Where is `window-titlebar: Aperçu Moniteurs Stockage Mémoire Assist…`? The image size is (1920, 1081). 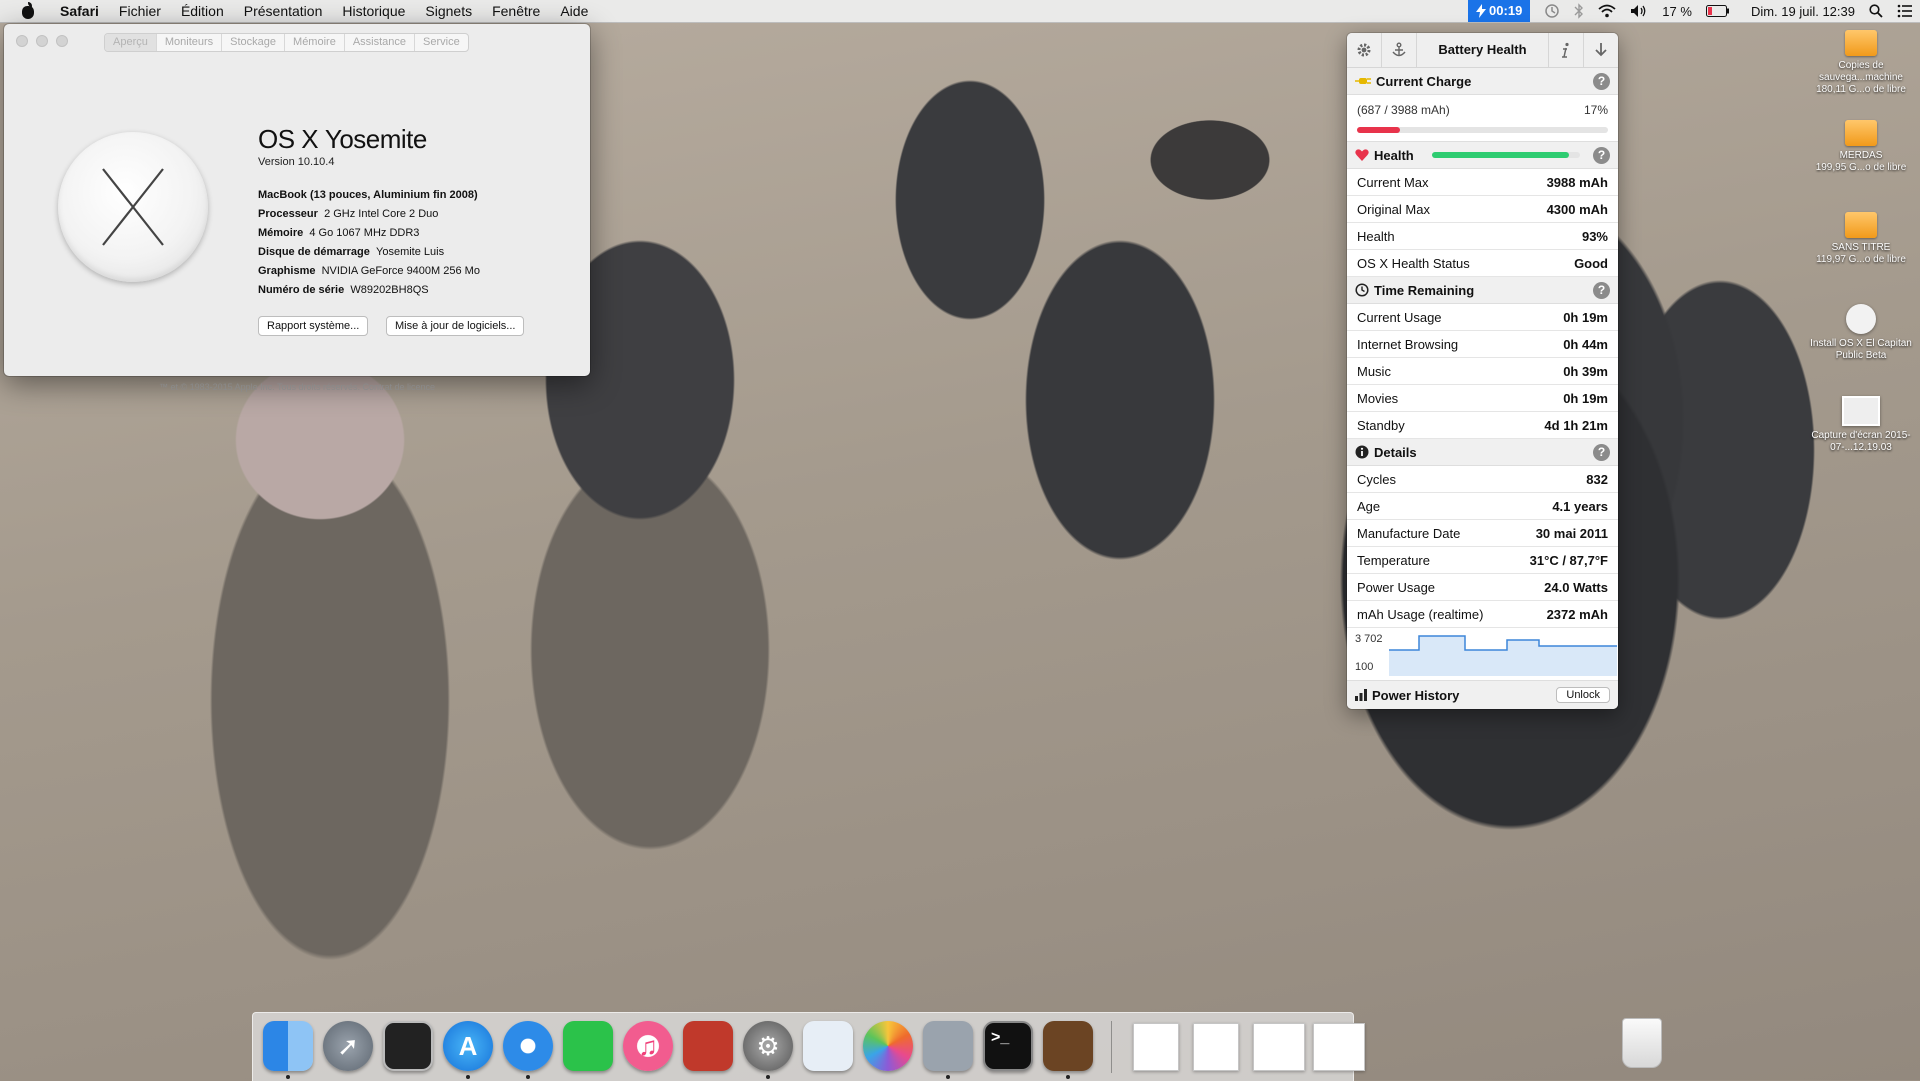 window-titlebar: Aperçu Moniteurs Stockage Mémoire Assist… is located at coordinates (297, 41).